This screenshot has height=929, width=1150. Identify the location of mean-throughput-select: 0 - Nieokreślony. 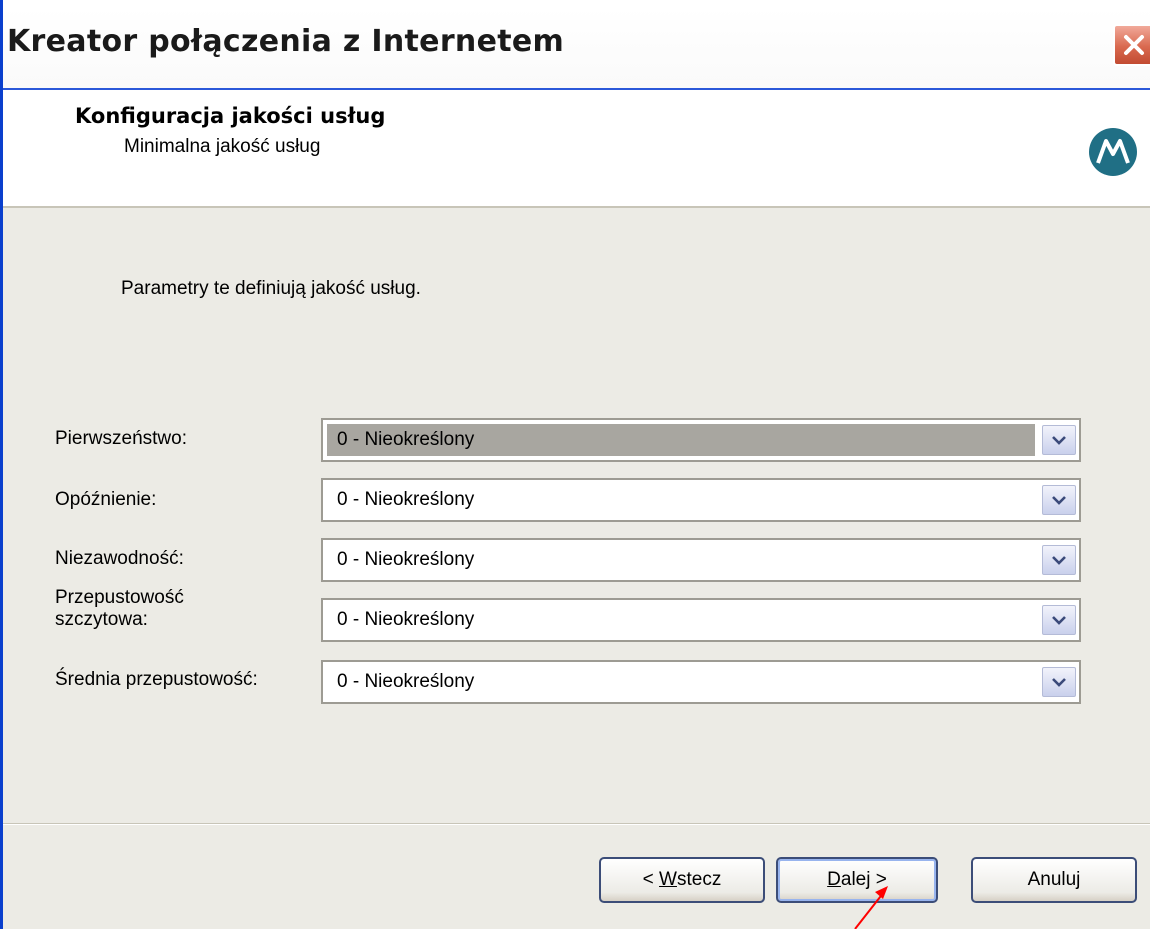
(701, 682).